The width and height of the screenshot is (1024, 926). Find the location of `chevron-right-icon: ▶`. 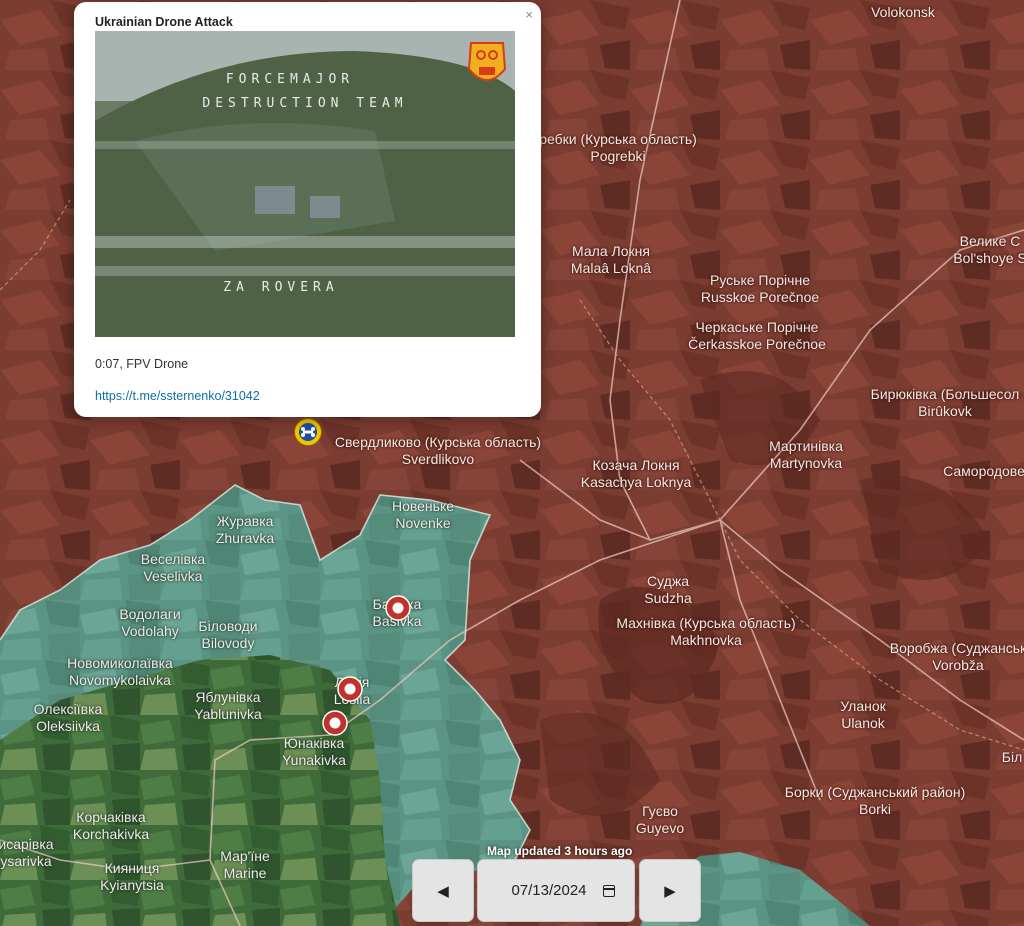

chevron-right-icon: ▶ is located at coordinates (670, 891).